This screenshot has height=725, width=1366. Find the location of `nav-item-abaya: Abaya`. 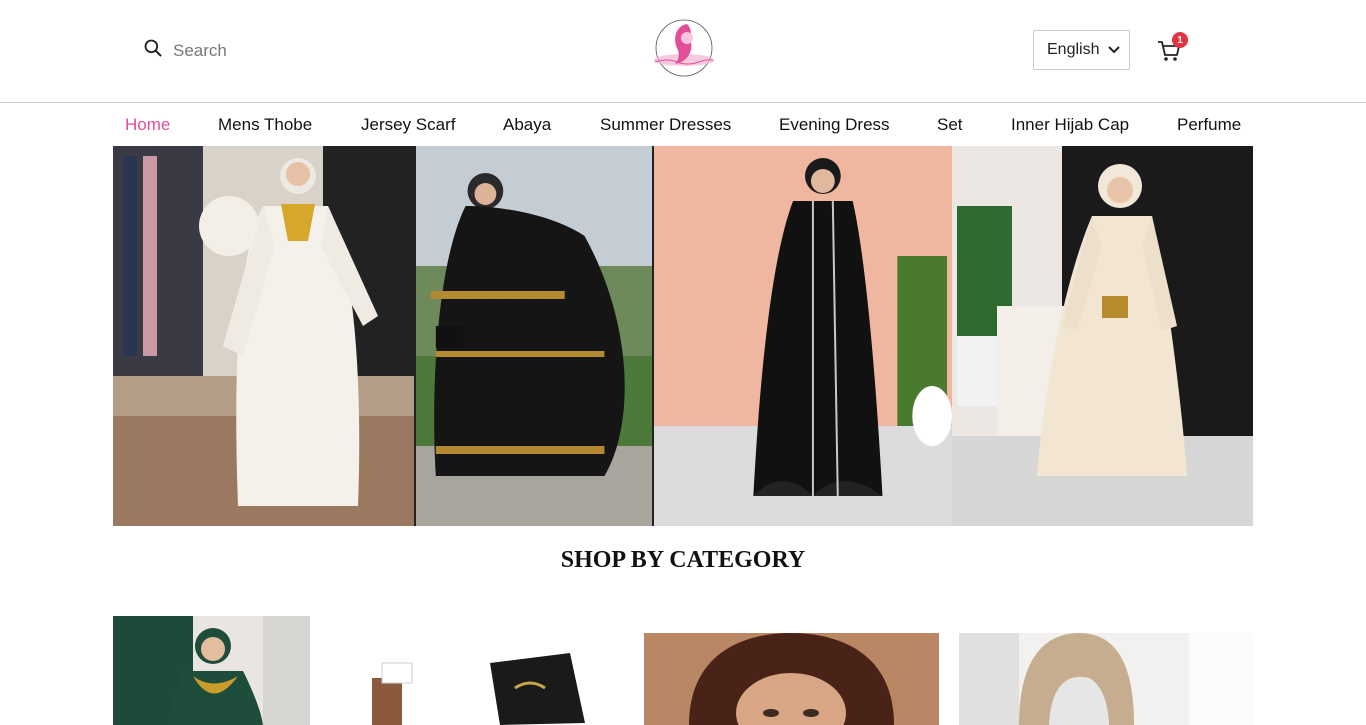

nav-item-abaya: Abaya is located at coordinates (527, 125).